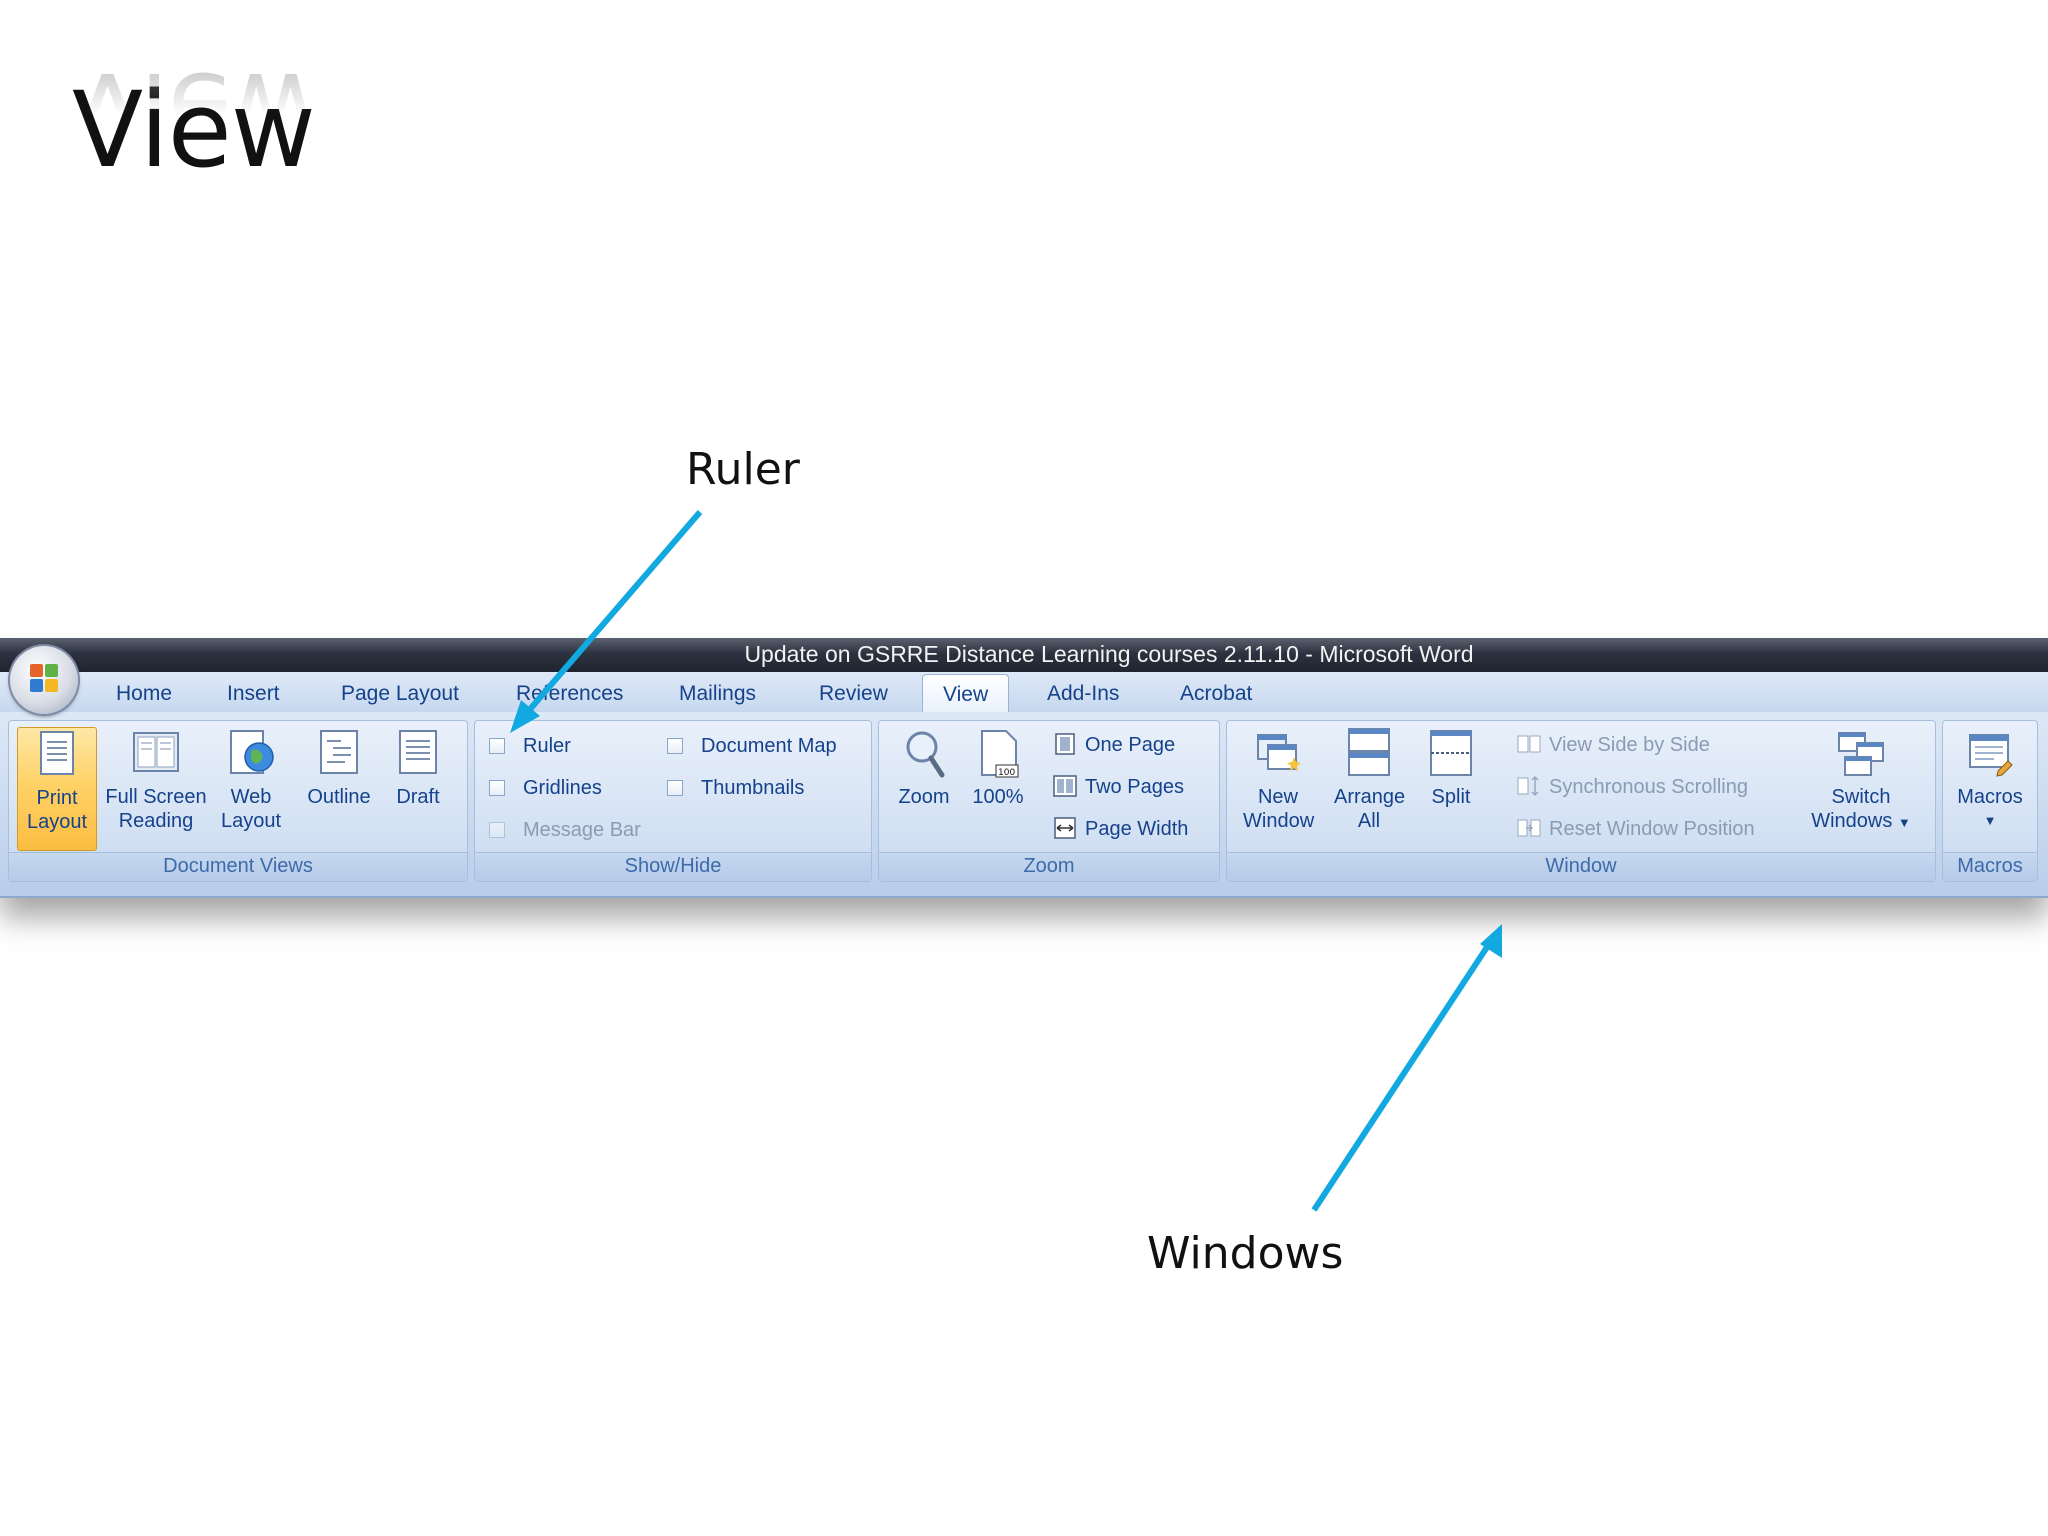  Describe the element at coordinates (400, 694) in the screenshot. I see `tab-page-layout: Page Layout` at that location.